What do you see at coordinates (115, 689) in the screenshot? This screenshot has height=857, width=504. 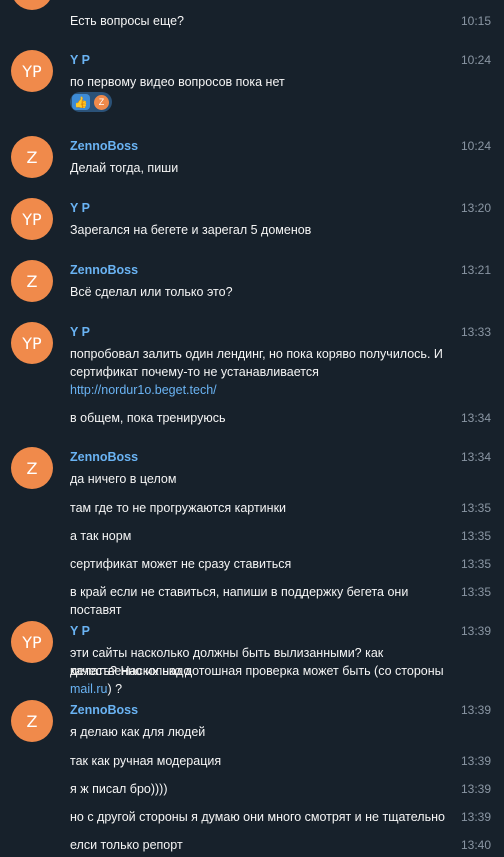 I see `message-text-part: ) ?` at bounding box center [115, 689].